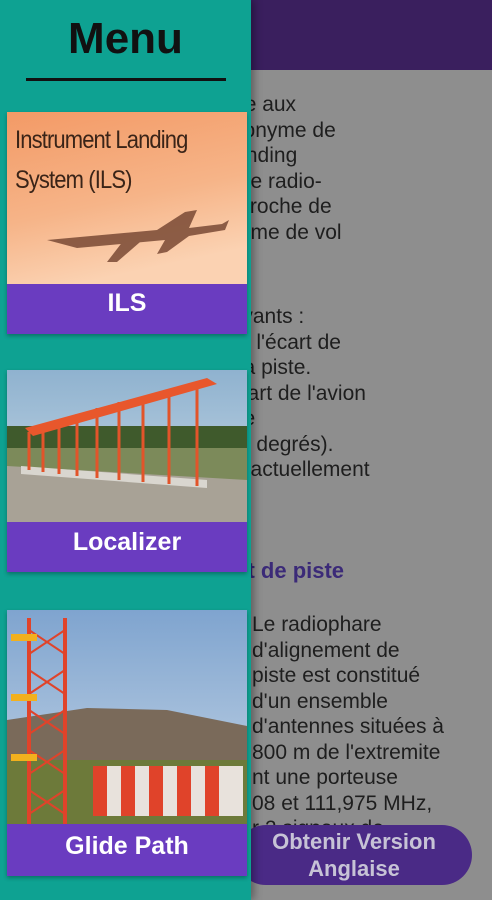 Image resolution: width=492 pixels, height=900 pixels. Describe the element at coordinates (354, 868) in the screenshot. I see `english-version-label-2: Anglaise` at that location.